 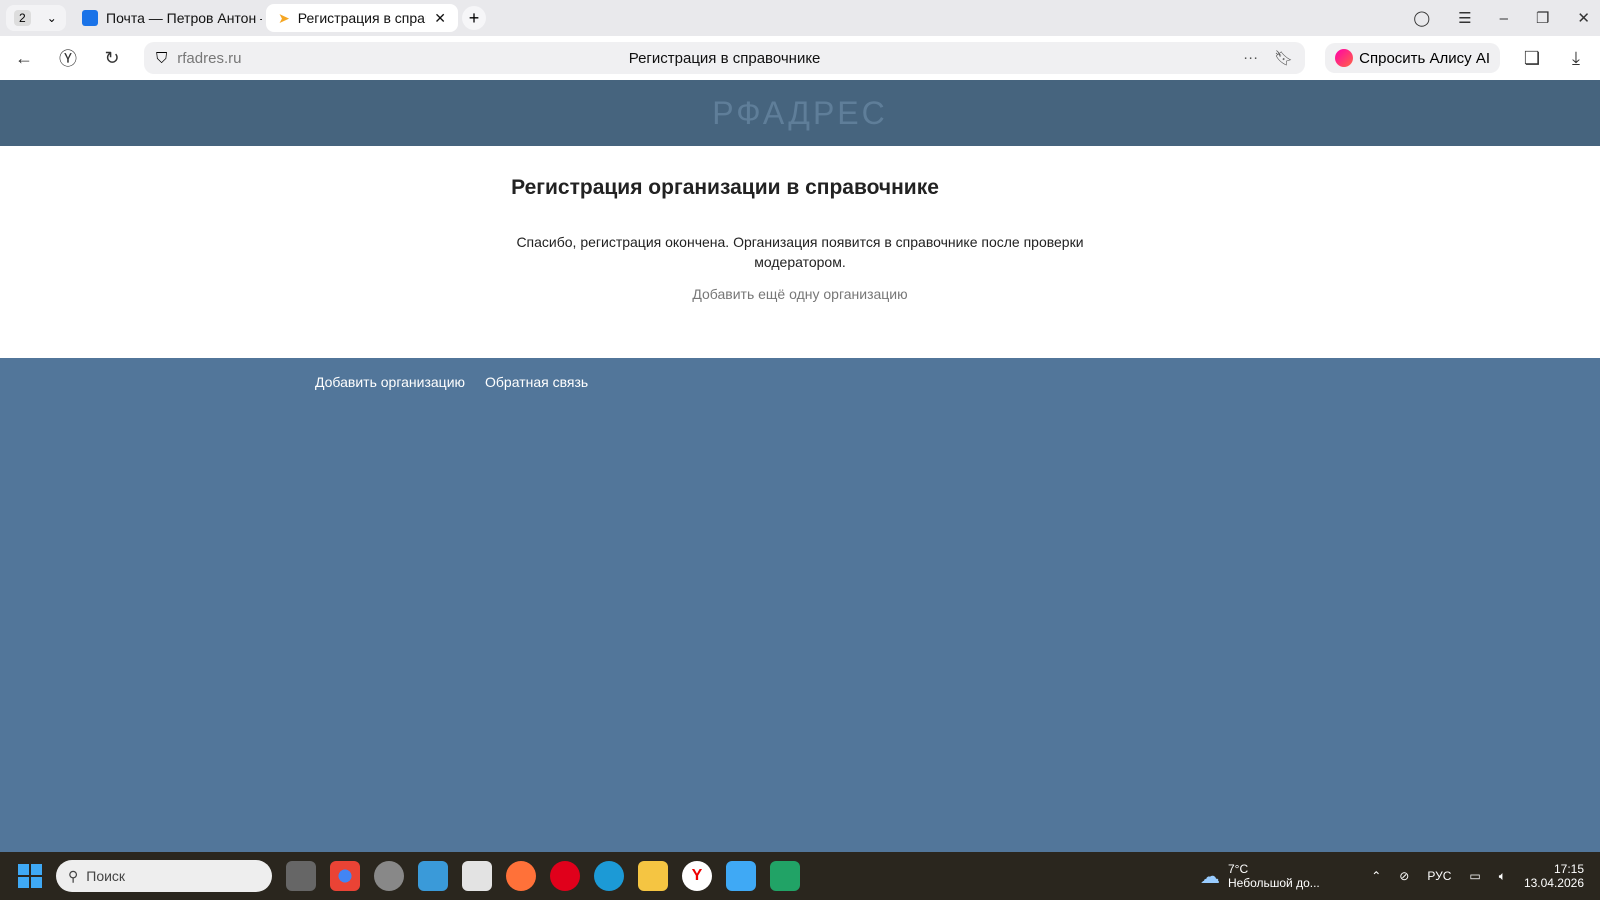 I want to click on page-title: Регистрация в справочнике, so click(x=724, y=58).